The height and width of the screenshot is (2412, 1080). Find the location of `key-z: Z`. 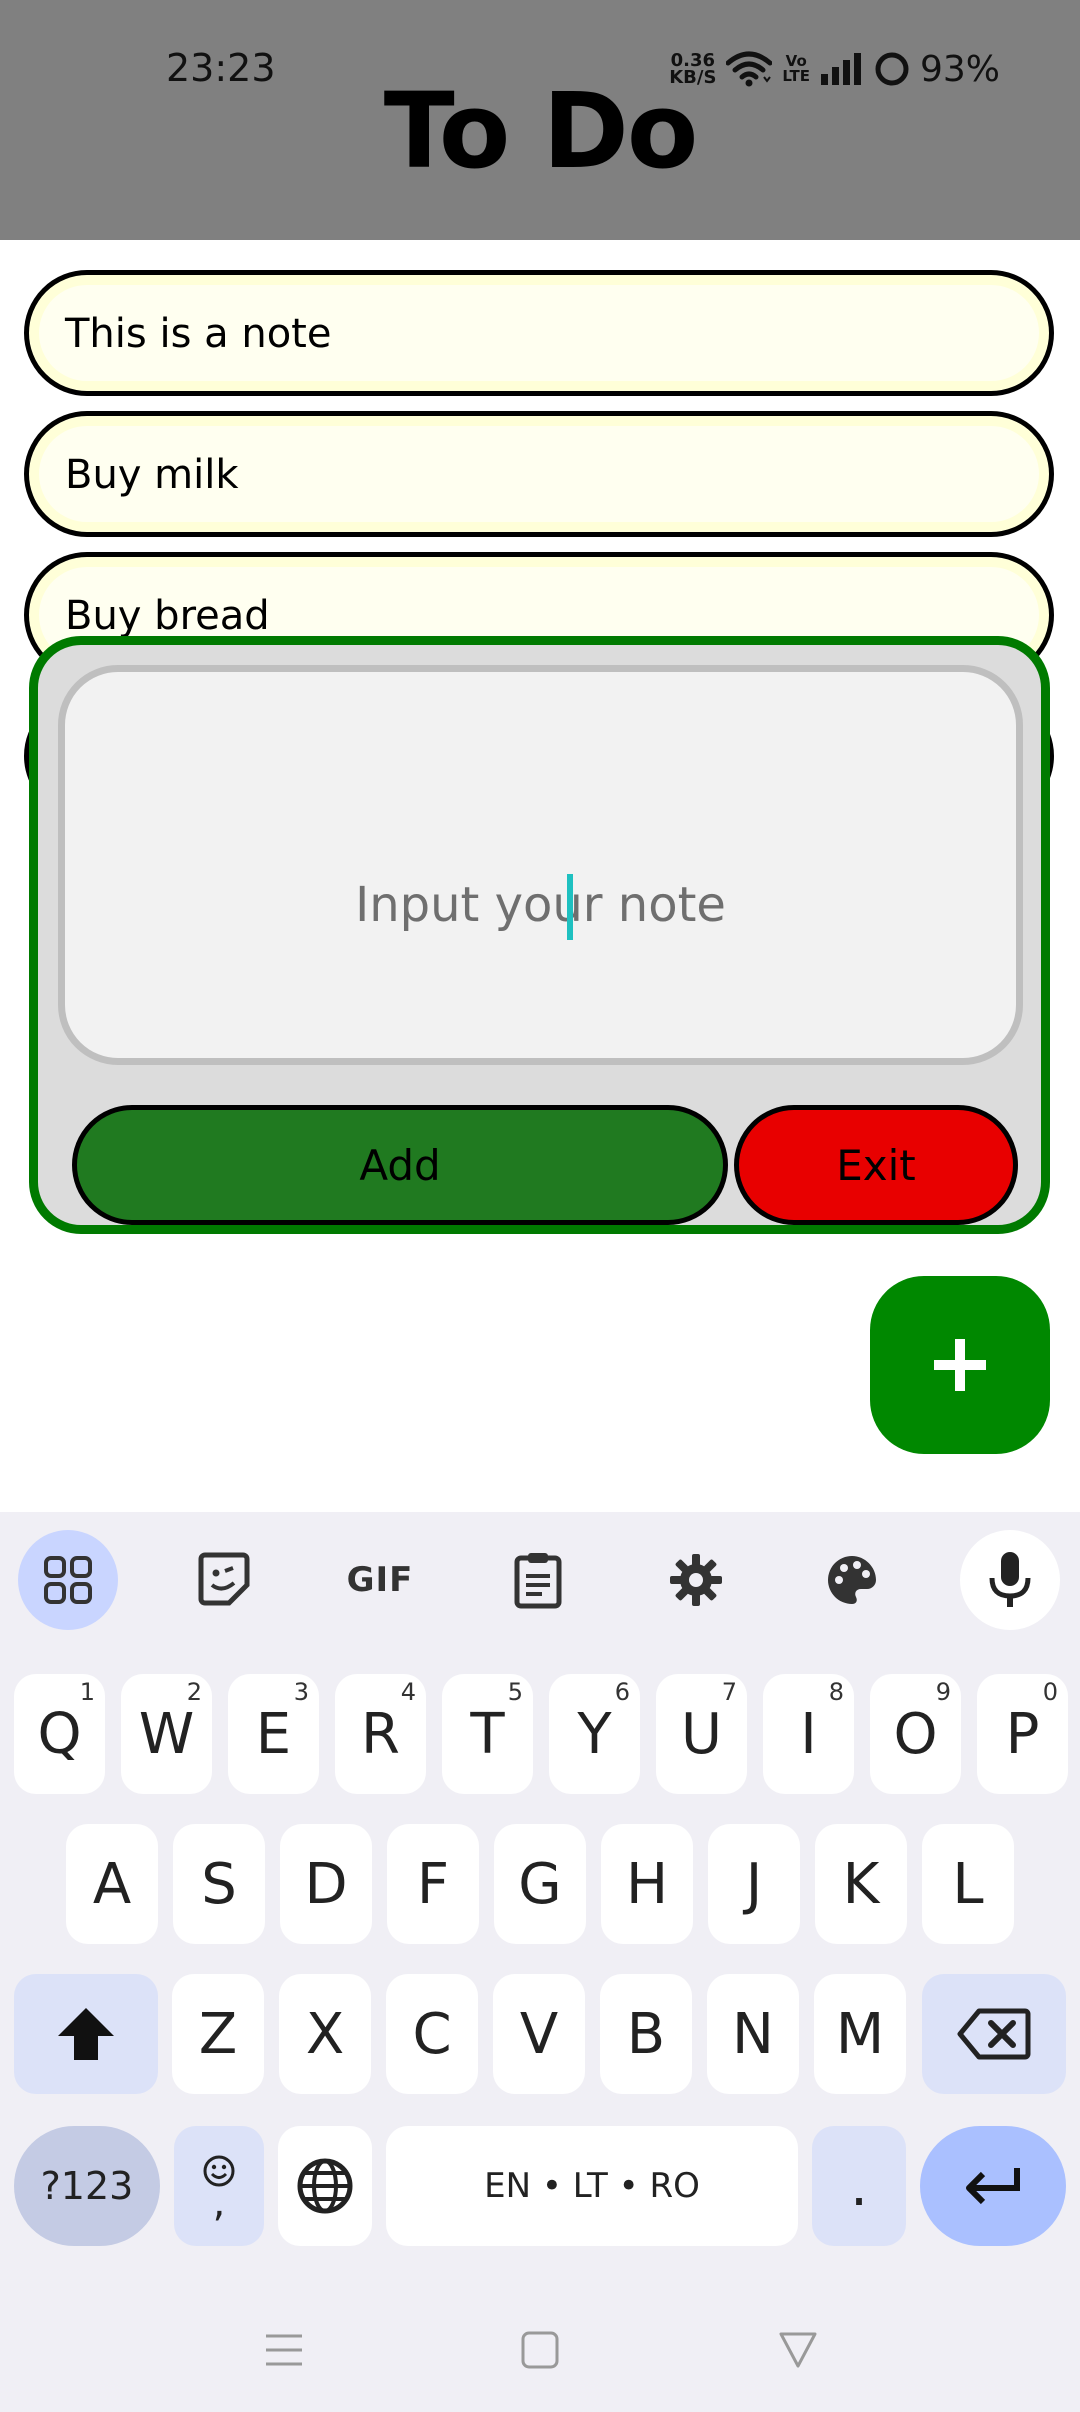

key-z: Z is located at coordinates (218, 2034).